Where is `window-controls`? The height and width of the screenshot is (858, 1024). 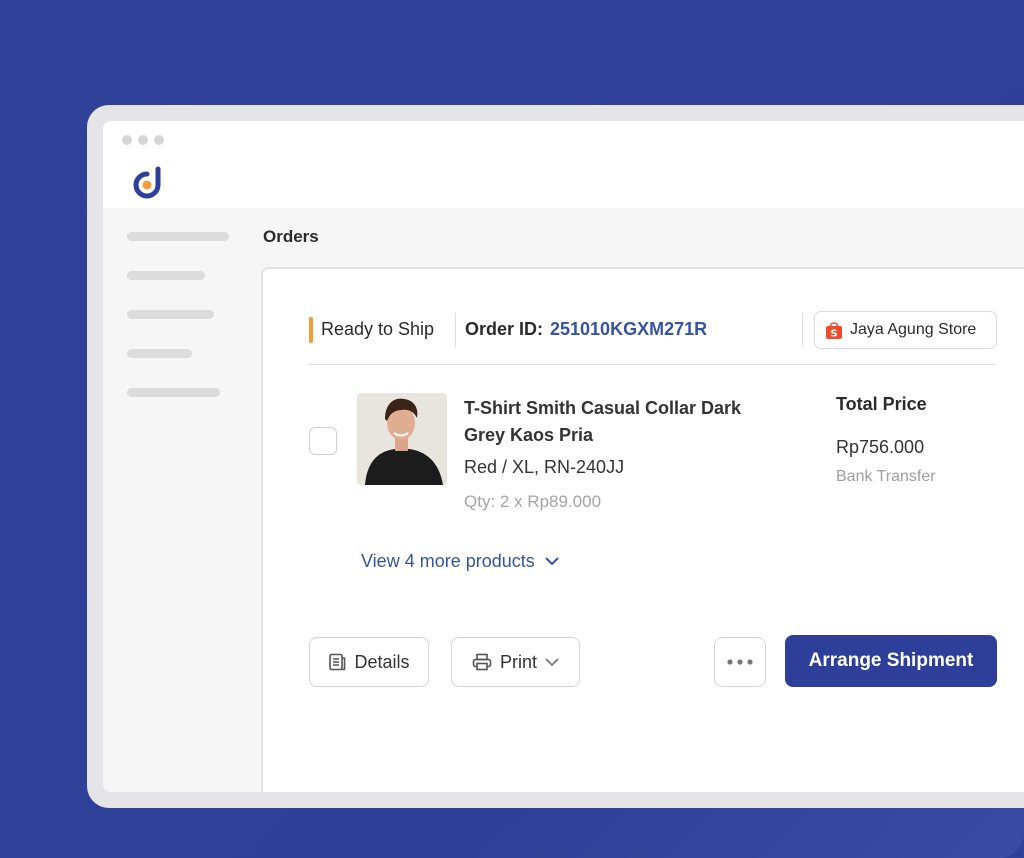 window-controls is located at coordinates (143, 140).